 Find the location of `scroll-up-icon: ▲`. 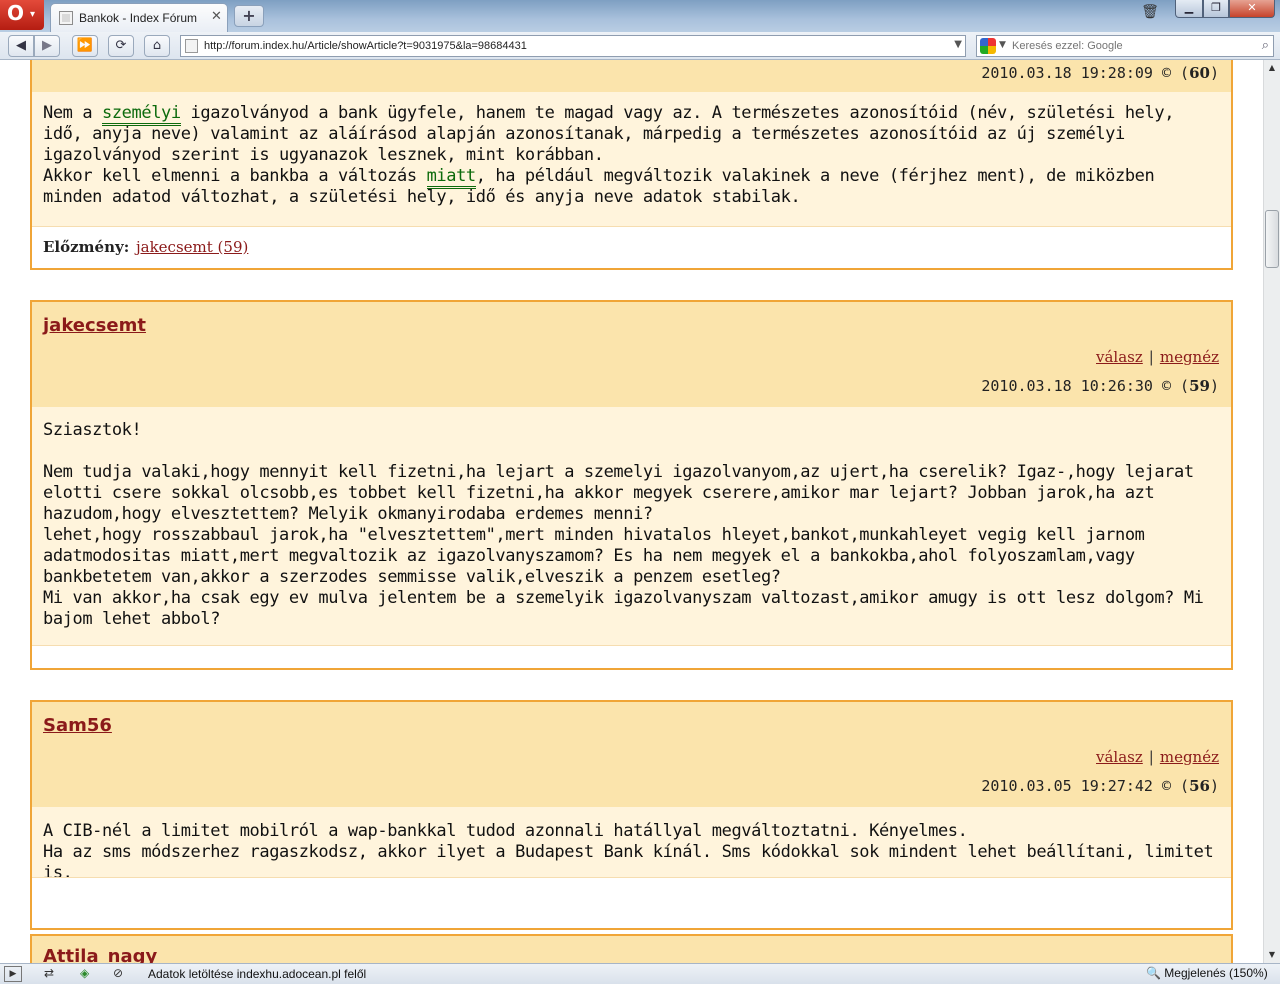

scroll-up-icon: ▲ is located at coordinates (1272, 68).